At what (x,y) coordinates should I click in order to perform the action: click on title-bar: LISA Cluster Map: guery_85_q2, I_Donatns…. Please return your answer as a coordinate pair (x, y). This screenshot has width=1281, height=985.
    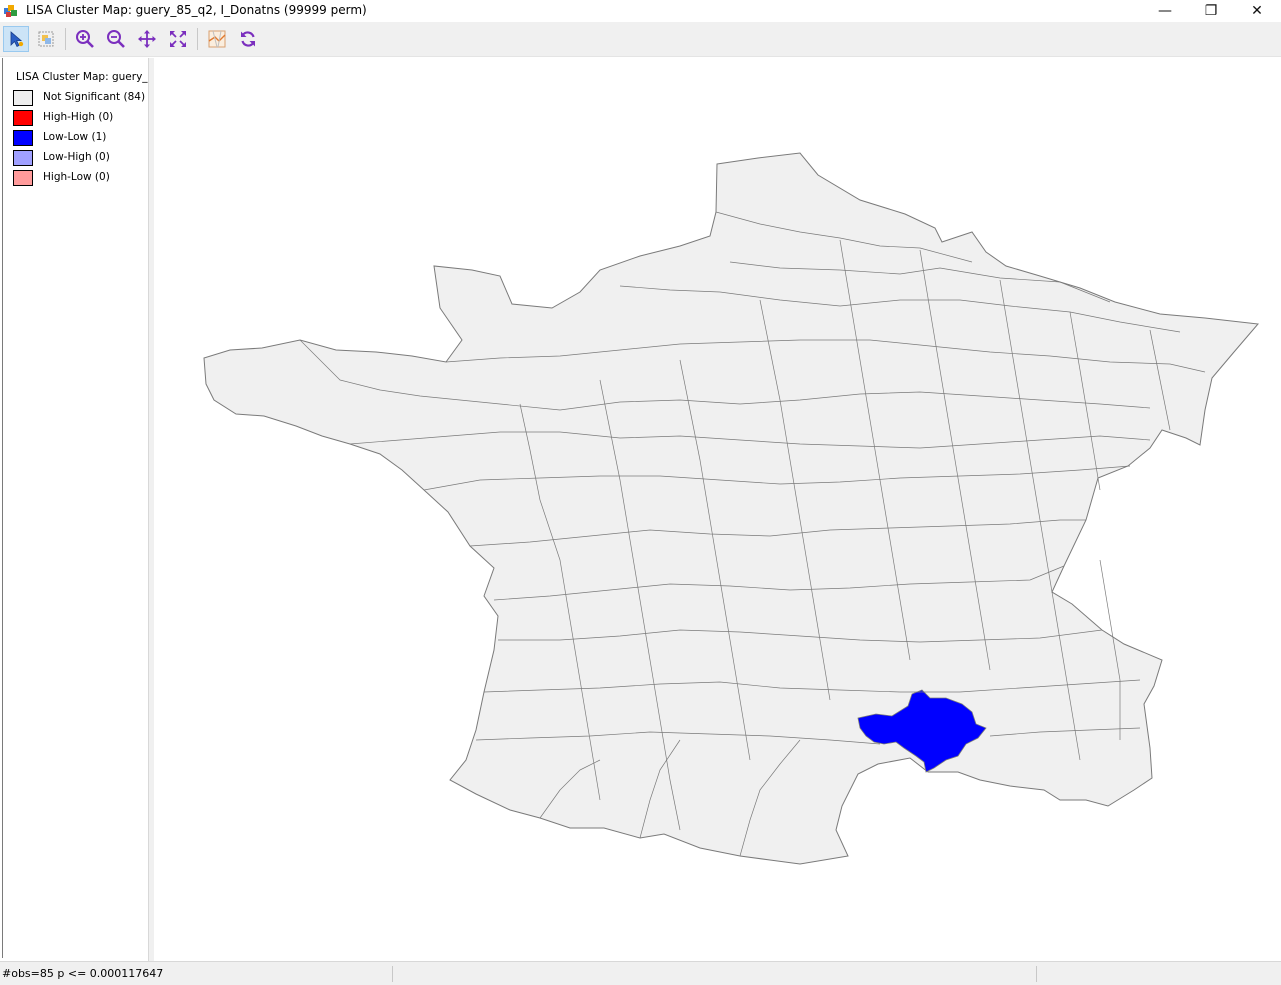
    Looking at the image, I should click on (640, 11).